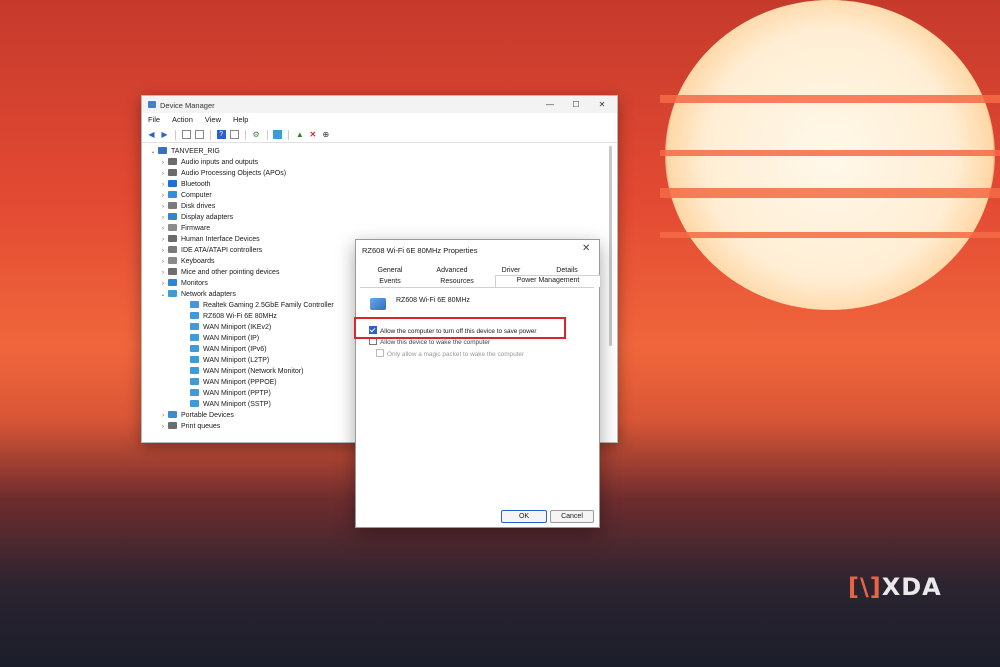  Describe the element at coordinates (524, 516) in the screenshot. I see `ok-button: OK` at that location.